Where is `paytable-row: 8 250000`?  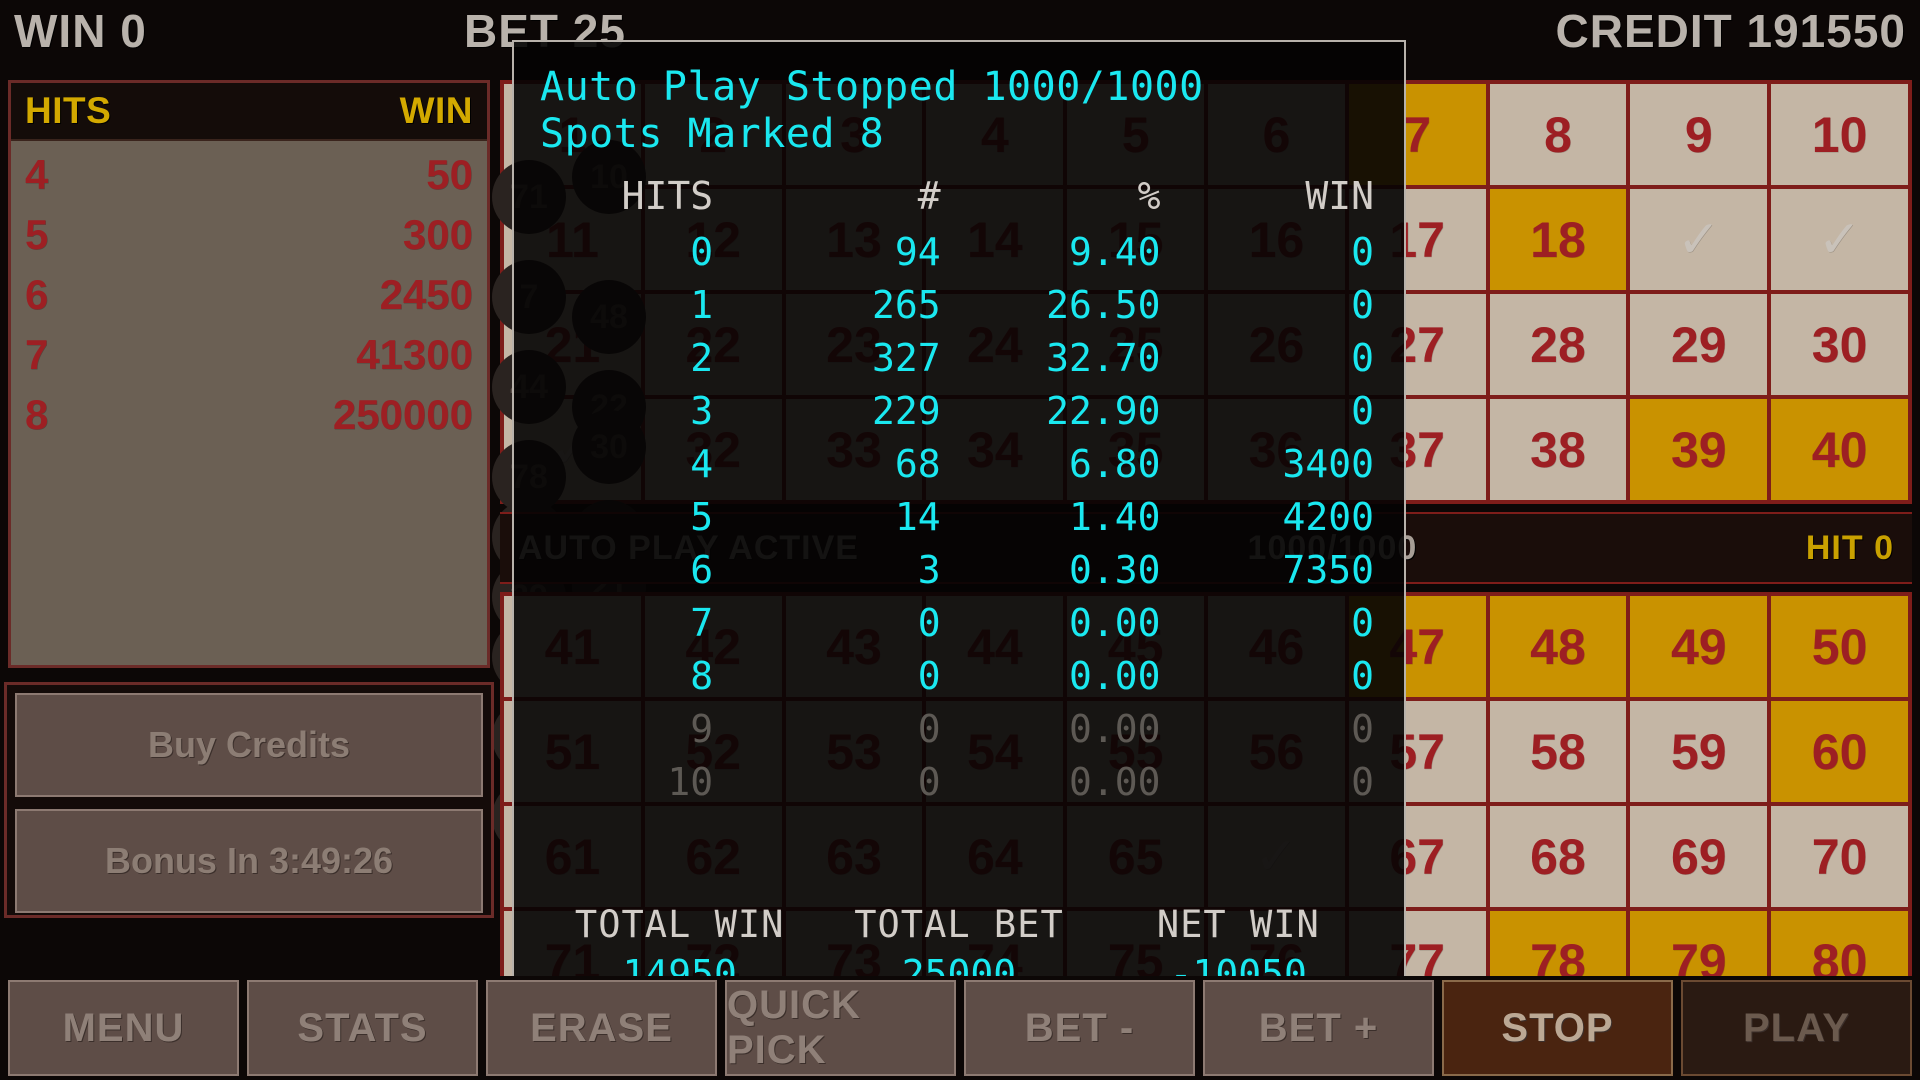
paytable-row: 8 250000 is located at coordinates (249, 415).